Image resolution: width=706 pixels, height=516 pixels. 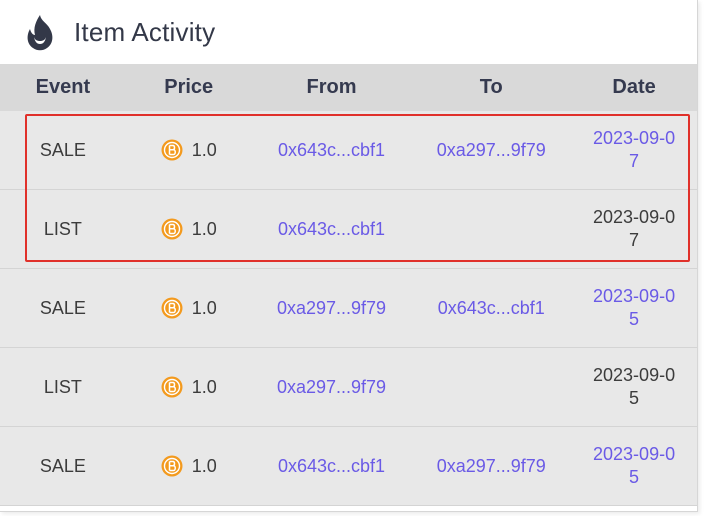 I want to click on column-header-price: Price, so click(x=189, y=87).